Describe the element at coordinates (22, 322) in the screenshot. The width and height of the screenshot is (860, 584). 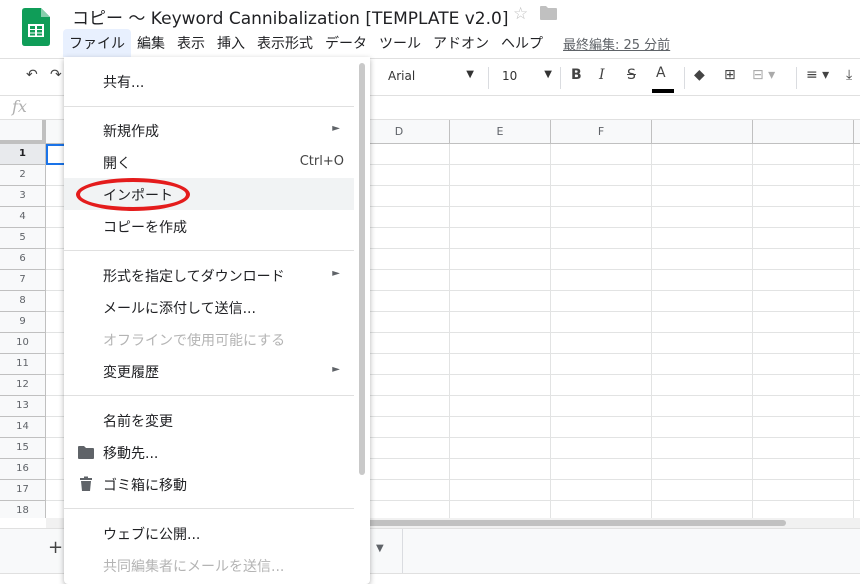
I see `row-header: 9` at that location.